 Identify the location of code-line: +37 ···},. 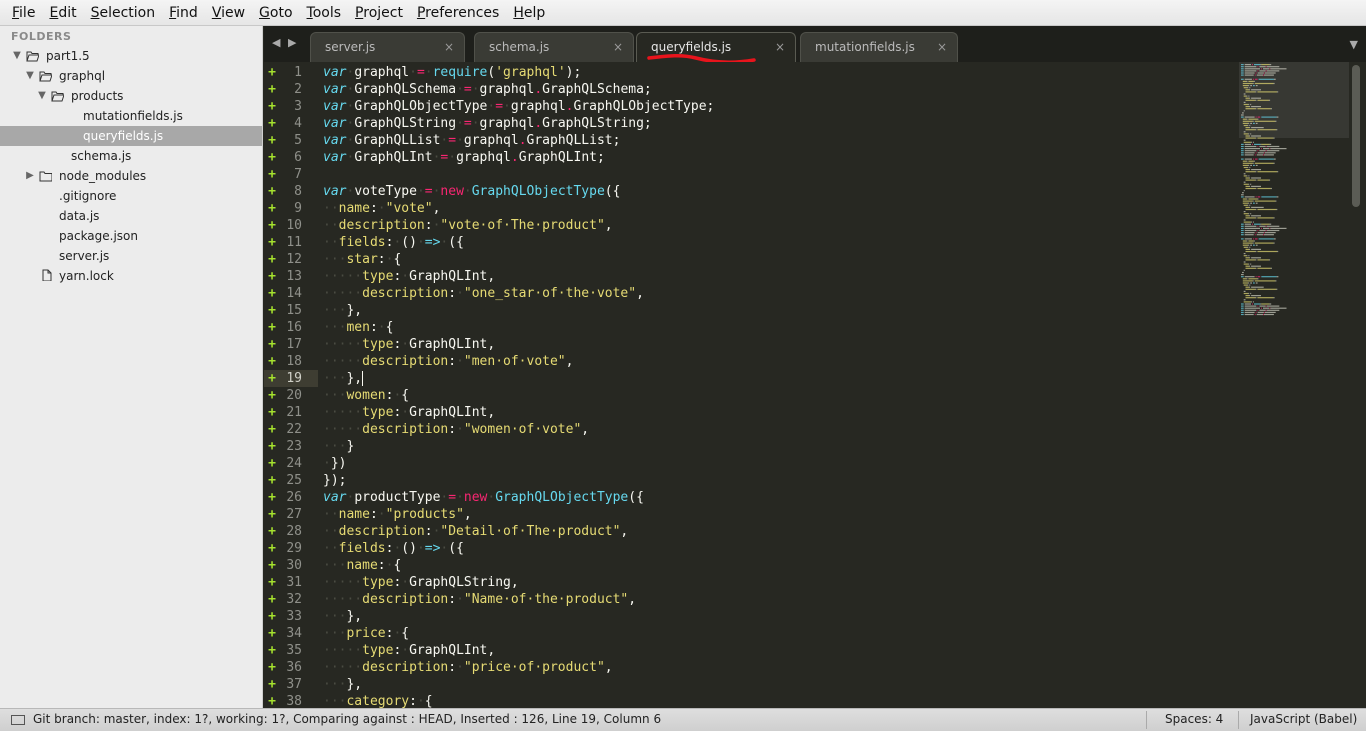
(751, 684).